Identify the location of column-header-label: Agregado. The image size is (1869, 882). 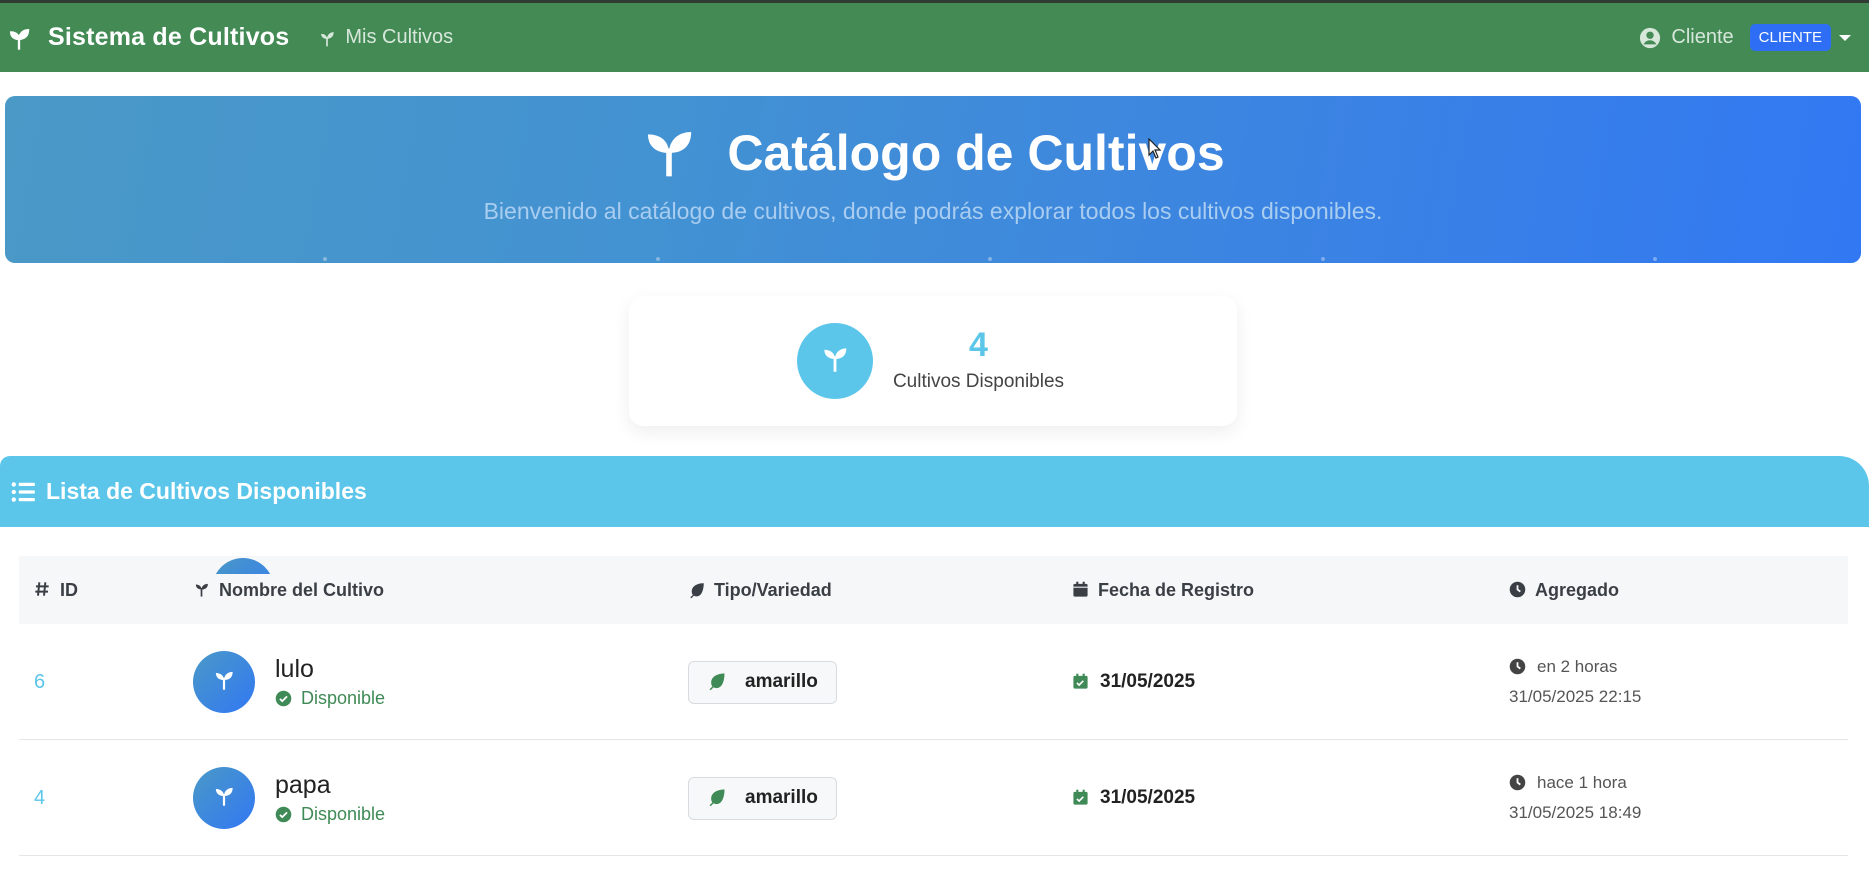
(1577, 589).